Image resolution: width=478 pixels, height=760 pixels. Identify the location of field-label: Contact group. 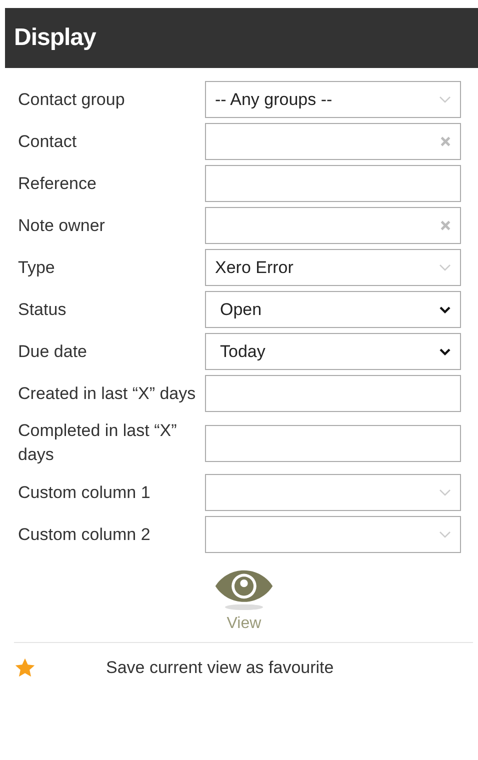
(72, 99).